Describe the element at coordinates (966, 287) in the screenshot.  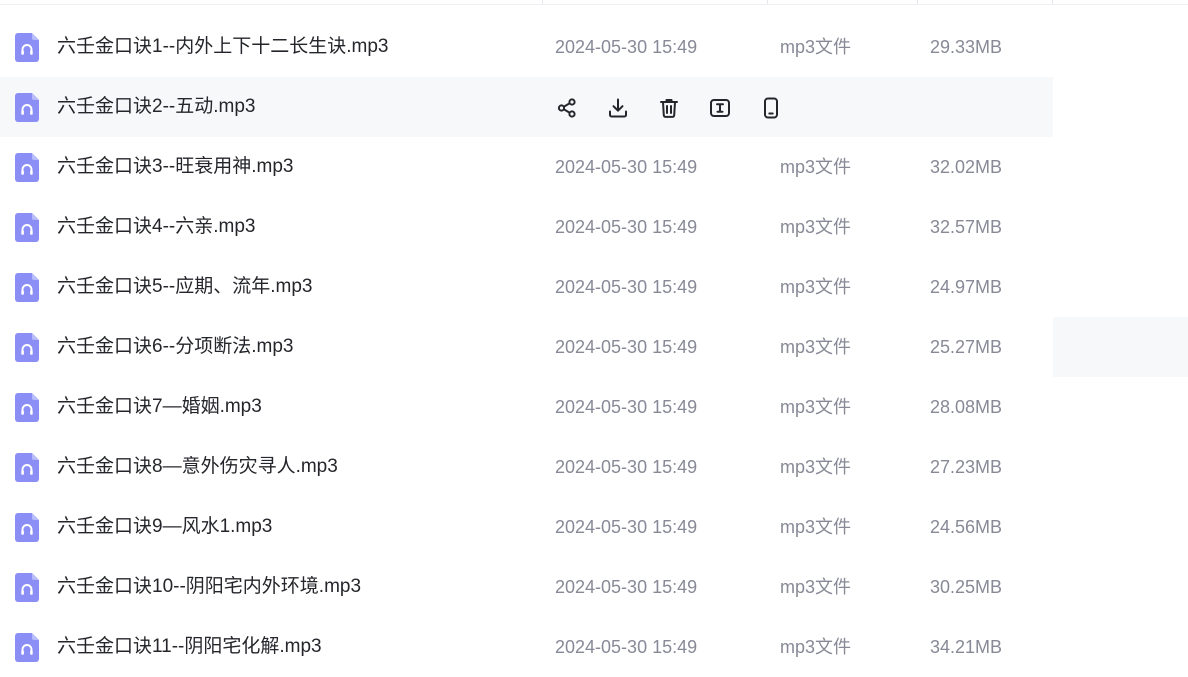
I see `file-size: 24.97MB` at that location.